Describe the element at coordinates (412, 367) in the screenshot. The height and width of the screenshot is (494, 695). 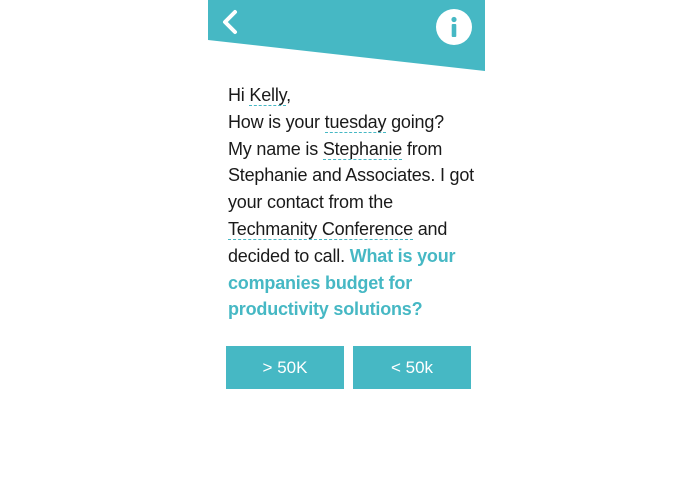
I see `option-under-50k-button: < 50k` at that location.